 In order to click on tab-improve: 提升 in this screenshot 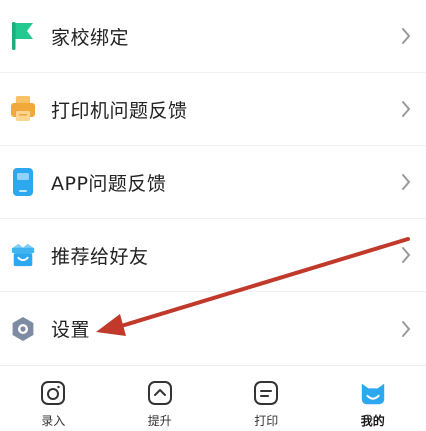, I will do `click(160, 398)`.